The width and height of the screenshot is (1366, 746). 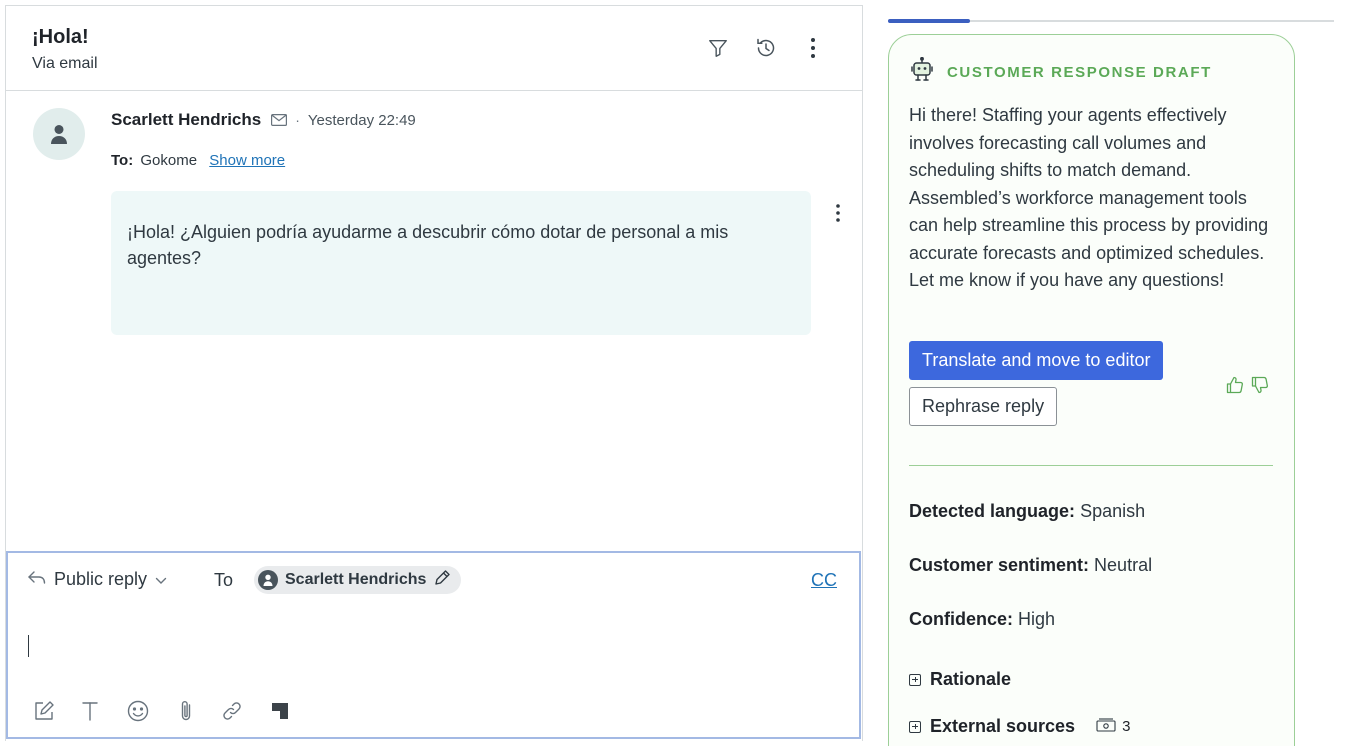 What do you see at coordinates (247, 160) in the screenshot?
I see `show-more-link: Show more` at bounding box center [247, 160].